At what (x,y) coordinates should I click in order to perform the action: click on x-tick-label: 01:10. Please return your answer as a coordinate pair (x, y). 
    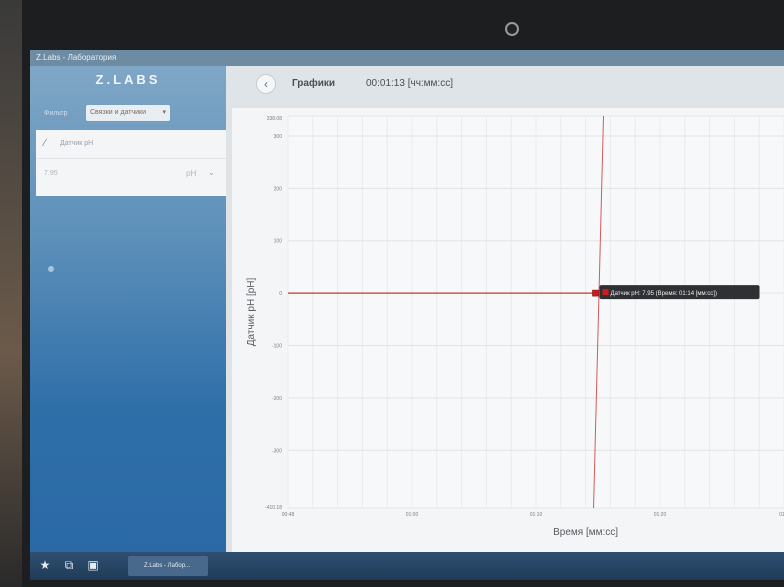
    Looking at the image, I should click on (536, 515).